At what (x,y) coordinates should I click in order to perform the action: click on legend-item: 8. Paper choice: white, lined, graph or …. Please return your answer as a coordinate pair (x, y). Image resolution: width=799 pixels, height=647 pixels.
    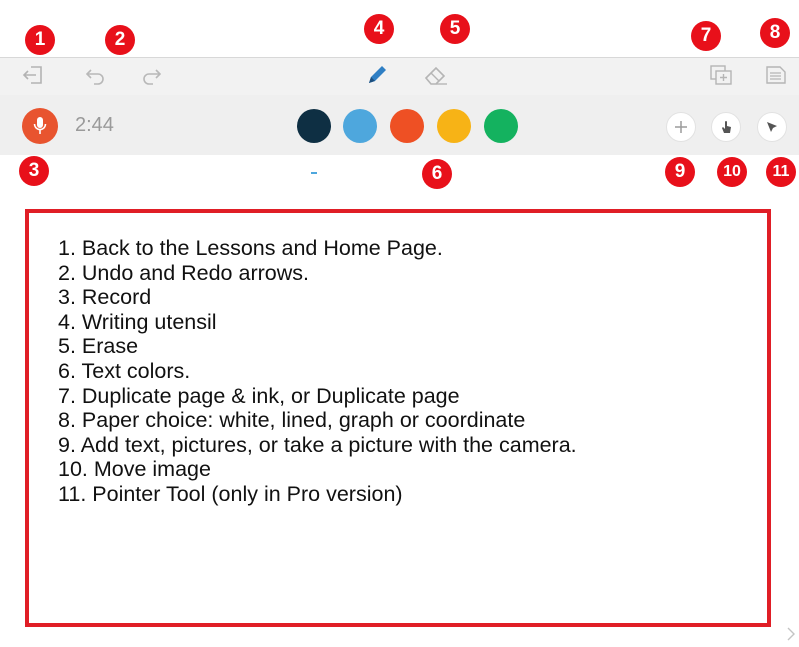
    Looking at the image, I should click on (292, 420).